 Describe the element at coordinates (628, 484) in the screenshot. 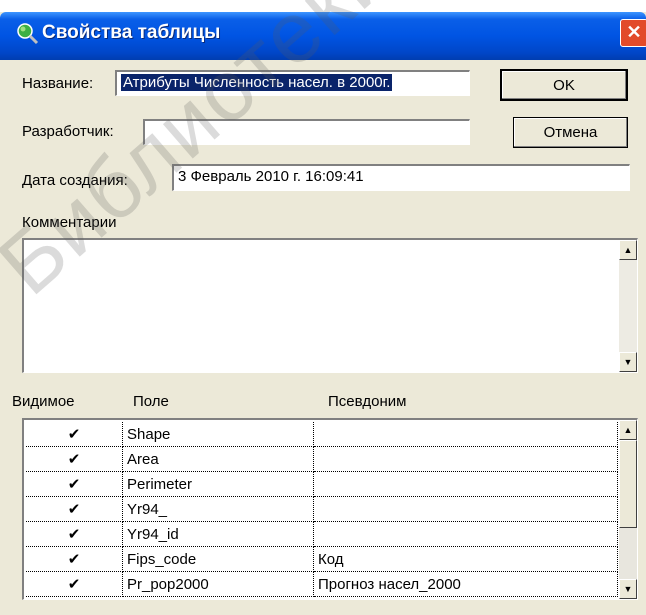

I see `grid-scroll-thumb` at that location.